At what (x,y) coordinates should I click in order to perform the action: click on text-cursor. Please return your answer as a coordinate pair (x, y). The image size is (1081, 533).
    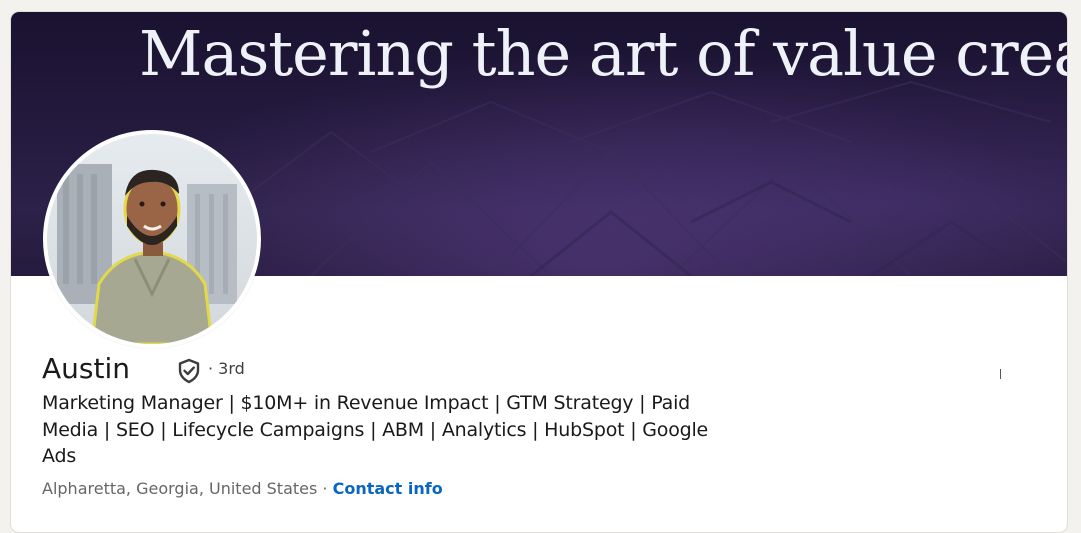
    Looking at the image, I should click on (1000, 374).